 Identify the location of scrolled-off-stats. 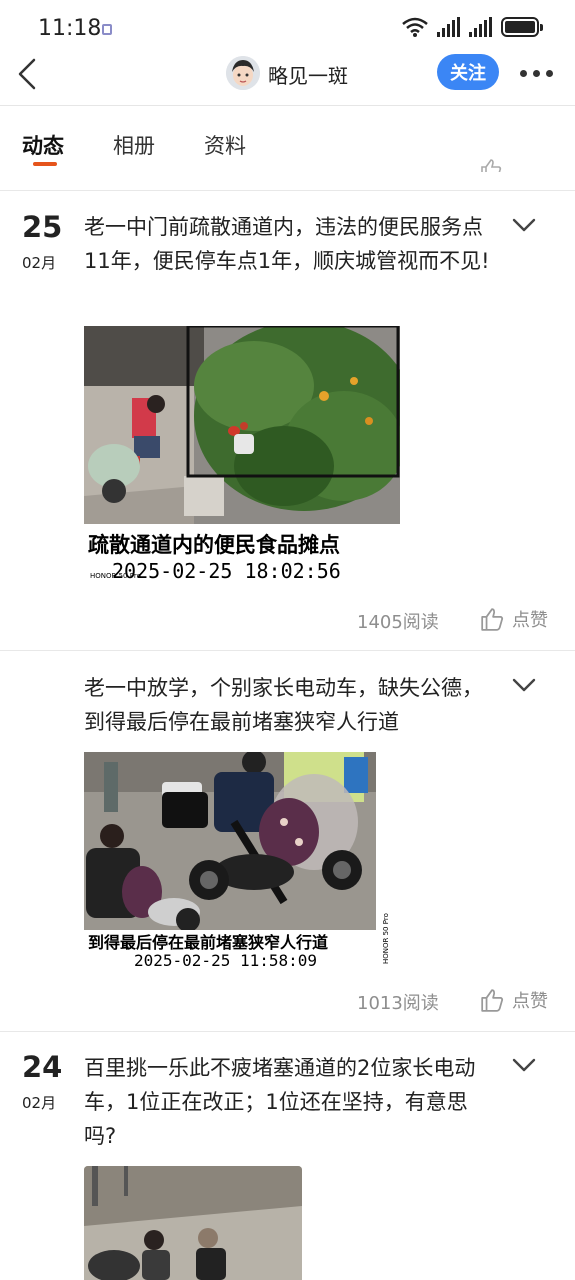
(287, 161).